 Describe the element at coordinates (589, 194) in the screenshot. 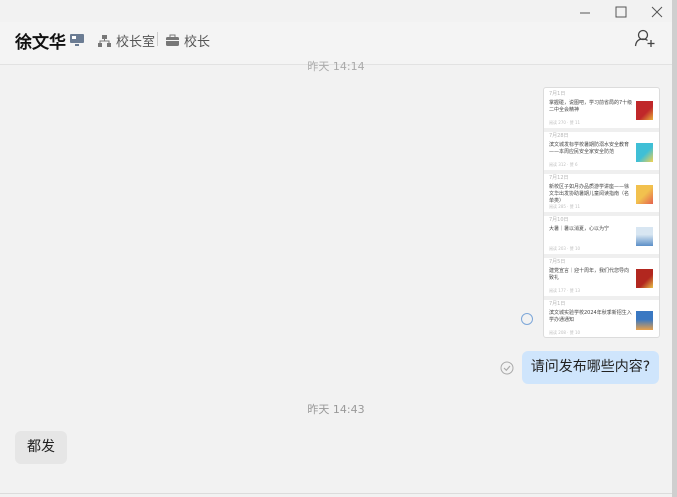

I see `article-title: 新校区子如月办品质游学讲座——徐文华出发协助暑期儿童阅读指南（名单类）` at that location.